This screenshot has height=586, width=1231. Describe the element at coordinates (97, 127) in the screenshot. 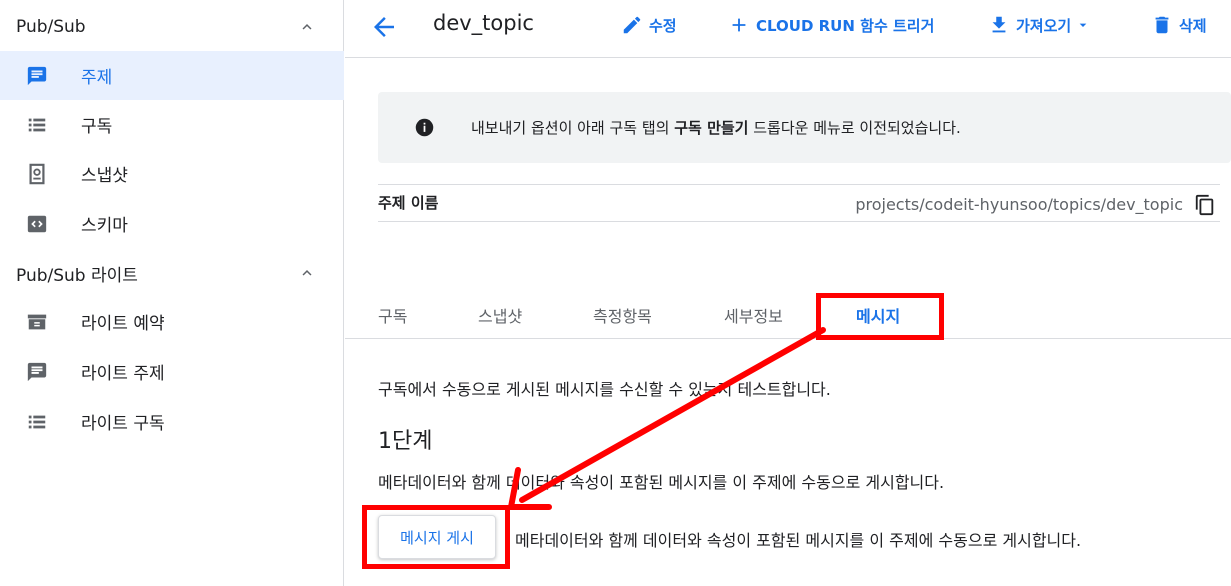

I see `sidebar-item-label: 구독` at that location.